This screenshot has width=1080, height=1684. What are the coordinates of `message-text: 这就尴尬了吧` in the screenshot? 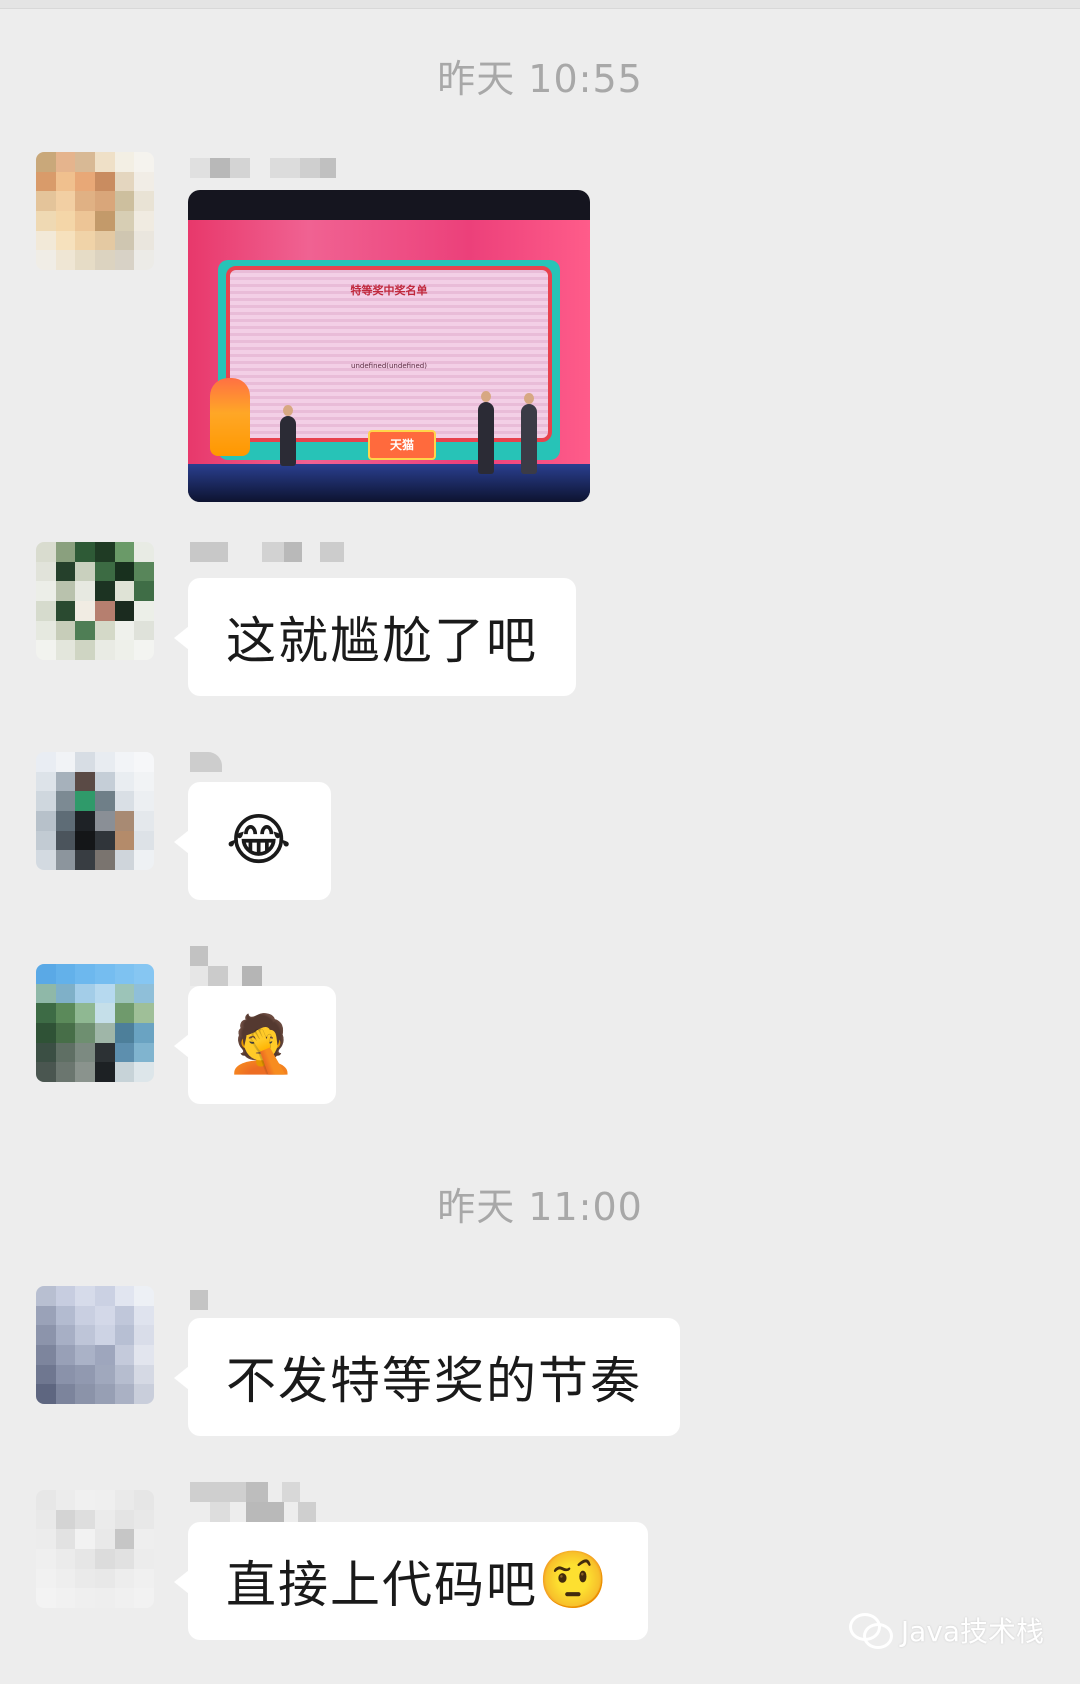 It's located at (382, 641).